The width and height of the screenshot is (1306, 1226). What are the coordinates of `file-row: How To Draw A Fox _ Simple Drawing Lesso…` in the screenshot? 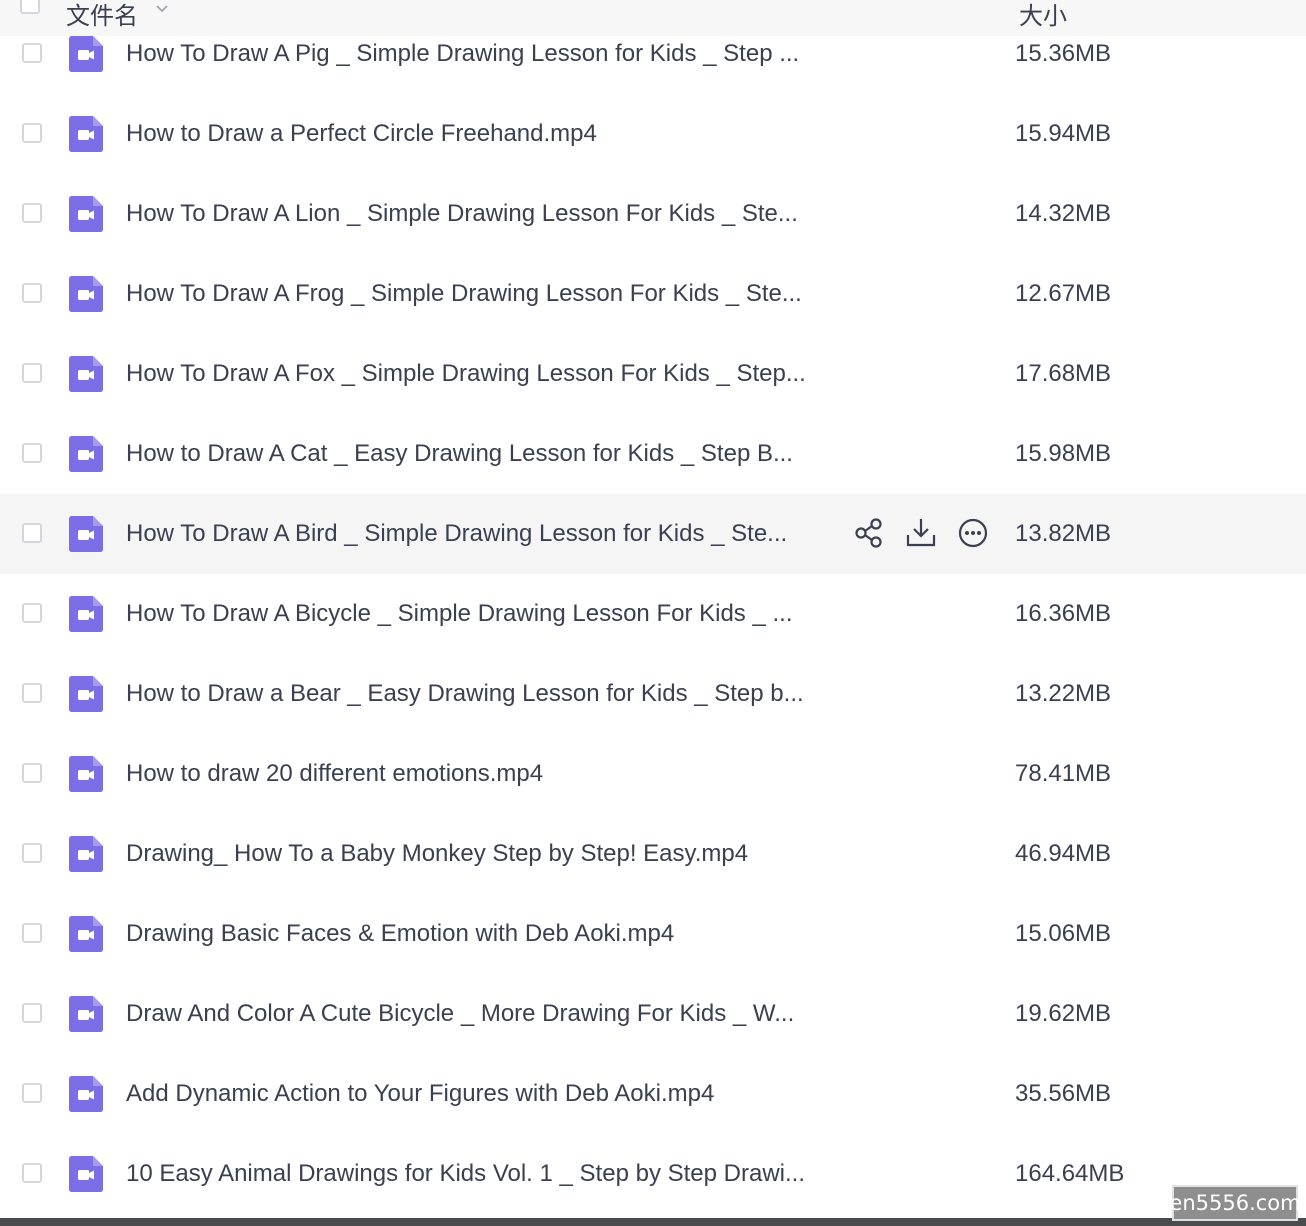 It's located at (653, 374).